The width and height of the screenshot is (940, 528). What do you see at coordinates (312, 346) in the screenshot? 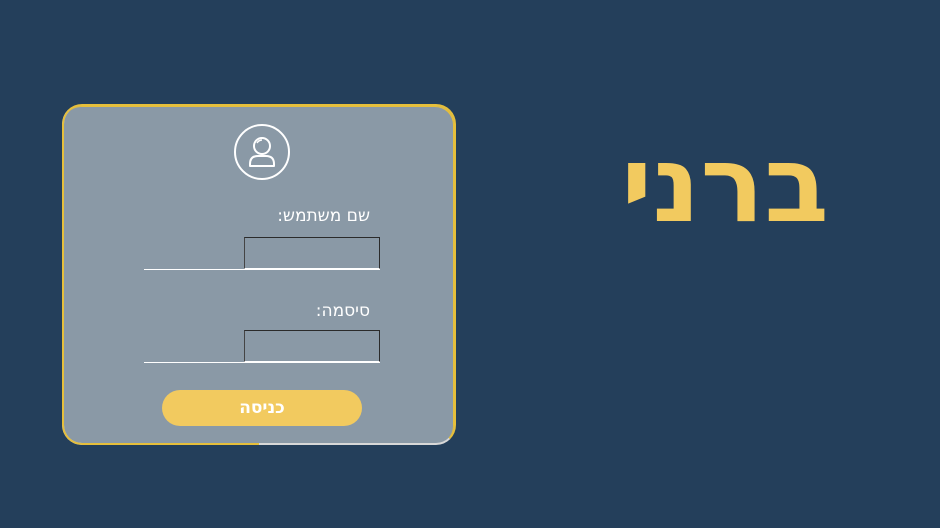
I see `password-input` at bounding box center [312, 346].